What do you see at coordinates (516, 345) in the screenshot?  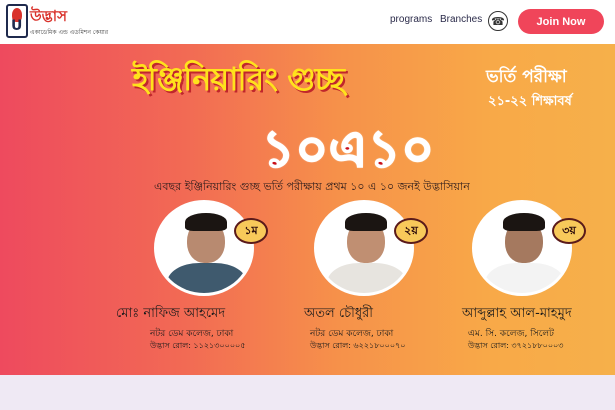 I see `student-roll: উদ্ভাস রোল: ৩৭২১৮৮০০০৩` at bounding box center [516, 345].